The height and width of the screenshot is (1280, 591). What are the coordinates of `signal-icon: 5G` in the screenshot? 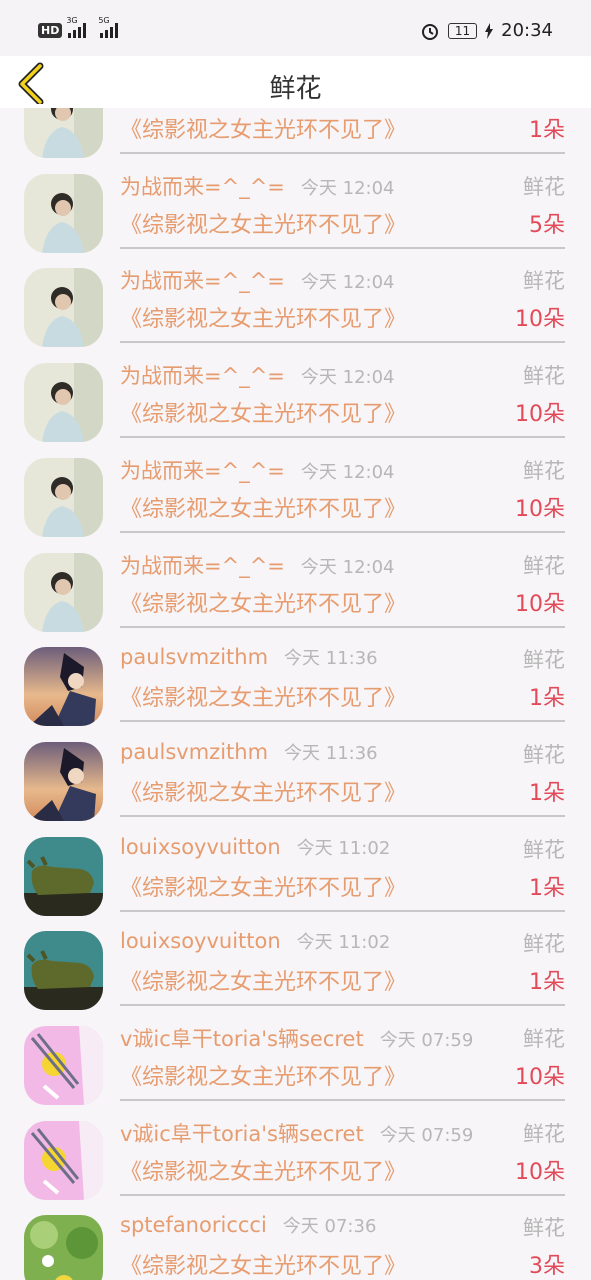 It's located at (108, 27).